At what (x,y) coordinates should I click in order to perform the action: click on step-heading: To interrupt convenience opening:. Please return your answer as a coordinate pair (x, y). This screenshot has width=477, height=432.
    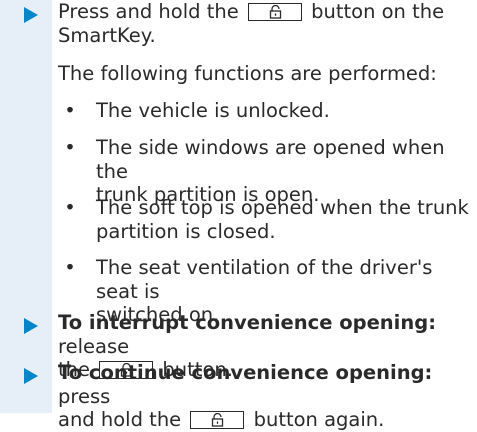
    Looking at the image, I should click on (247, 322).